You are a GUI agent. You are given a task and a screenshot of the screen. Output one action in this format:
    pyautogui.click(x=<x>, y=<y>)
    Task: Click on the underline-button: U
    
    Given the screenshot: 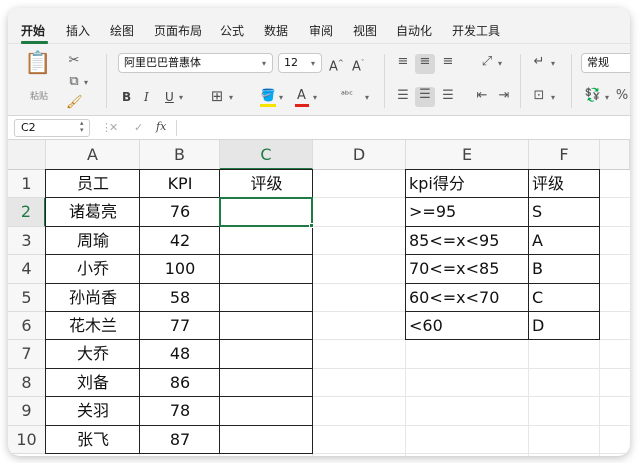 What is the action you would take?
    pyautogui.click(x=169, y=97)
    